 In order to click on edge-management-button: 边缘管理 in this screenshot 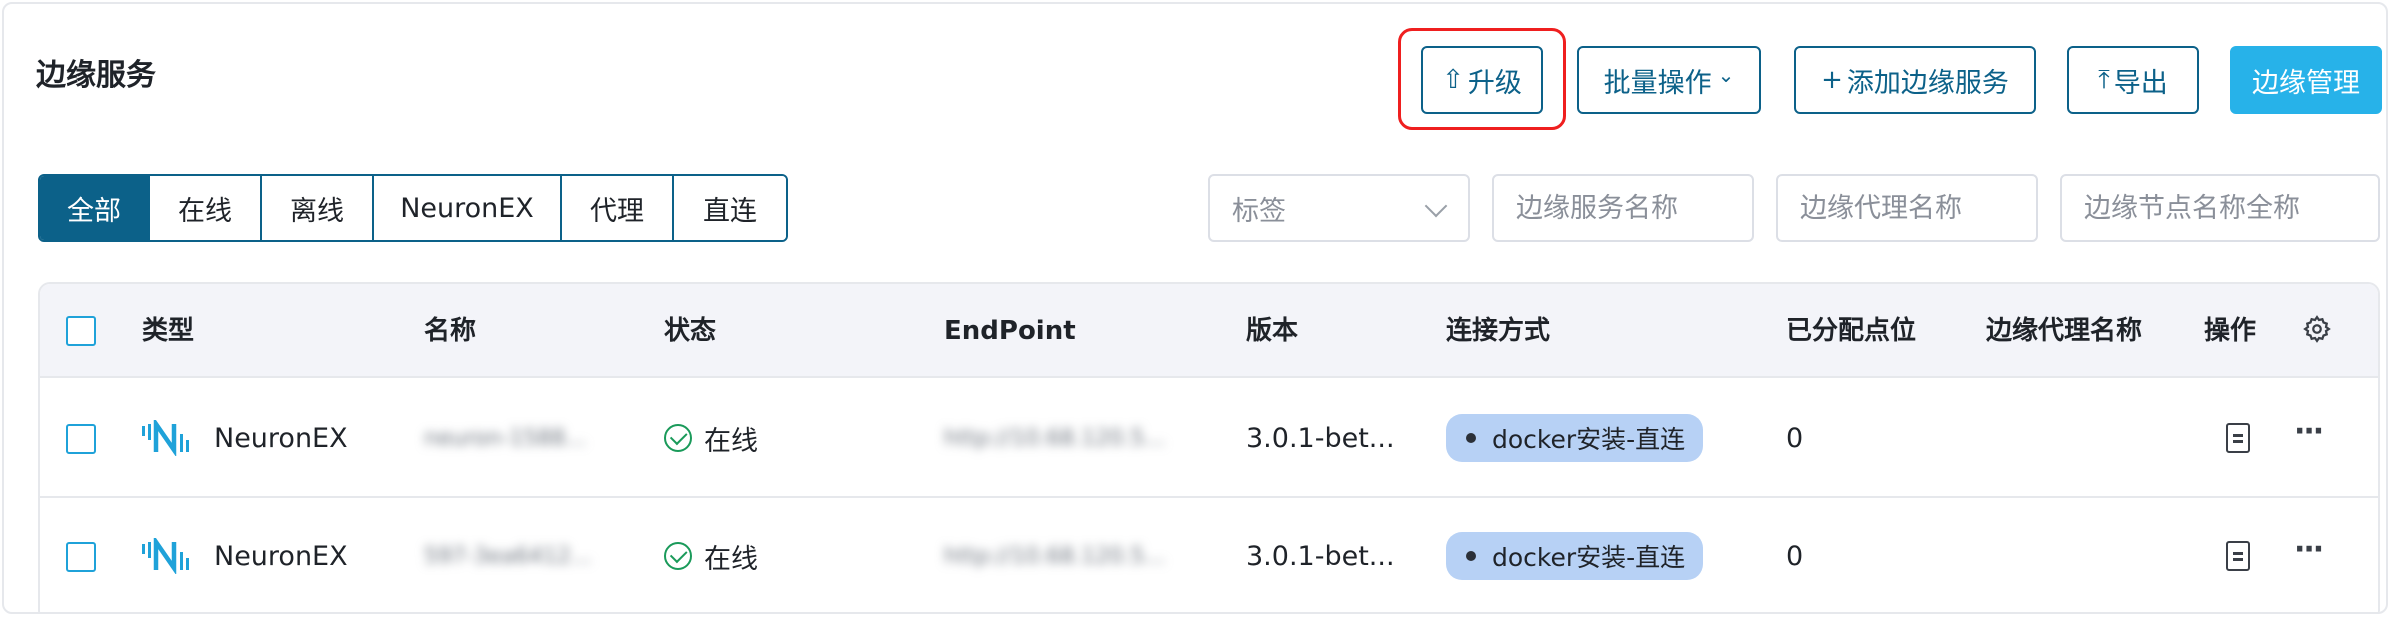, I will do `click(2306, 80)`.